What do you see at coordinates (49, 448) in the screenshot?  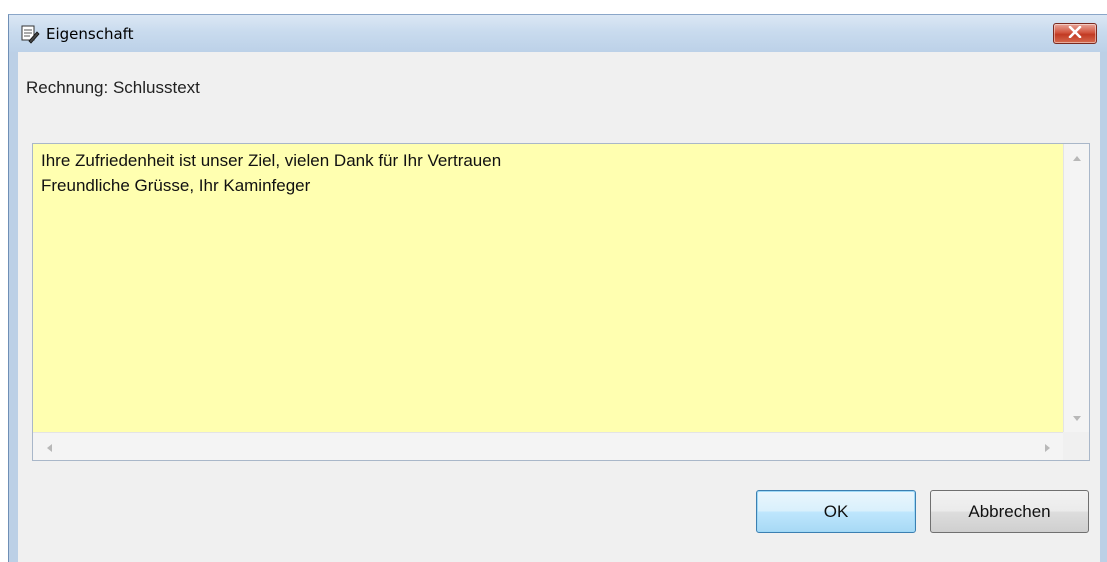 I see `scroll-left-icon` at bounding box center [49, 448].